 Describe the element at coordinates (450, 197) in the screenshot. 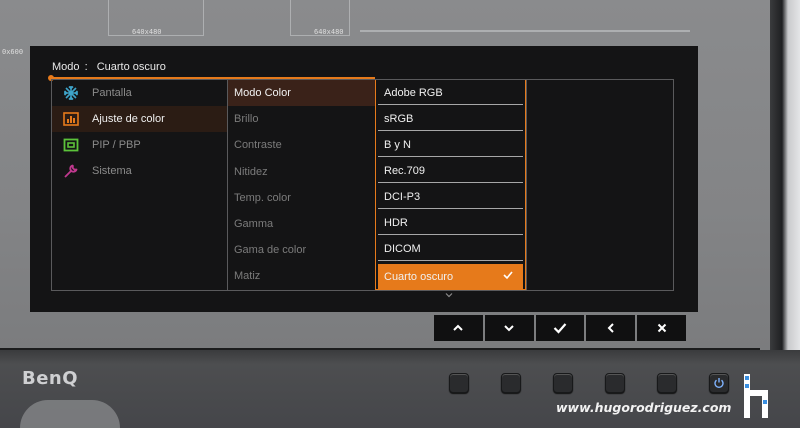

I see `option-dci-p3: DCI-P3` at that location.